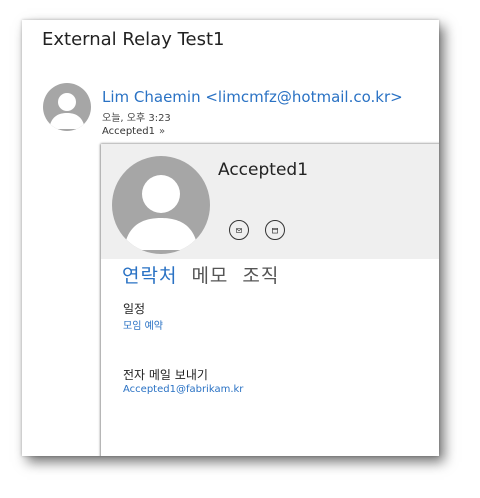 This screenshot has height=498, width=480. I want to click on contact-tabs: 연락처 메모 조직, so click(200, 274).